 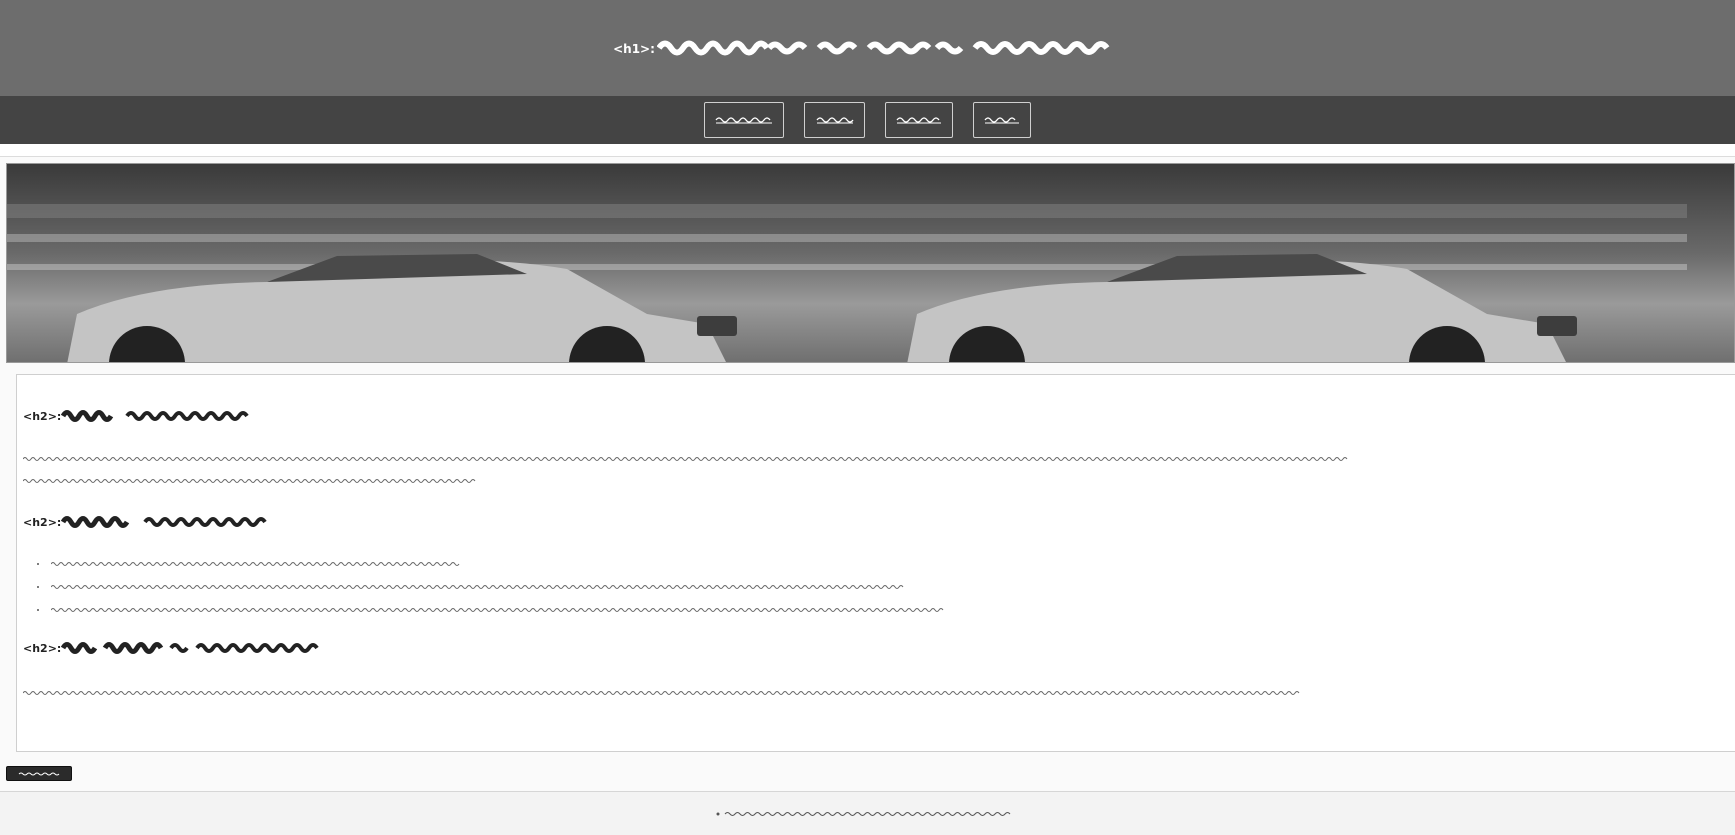 I want to click on footer-text-redacted, so click(x=863, y=813).